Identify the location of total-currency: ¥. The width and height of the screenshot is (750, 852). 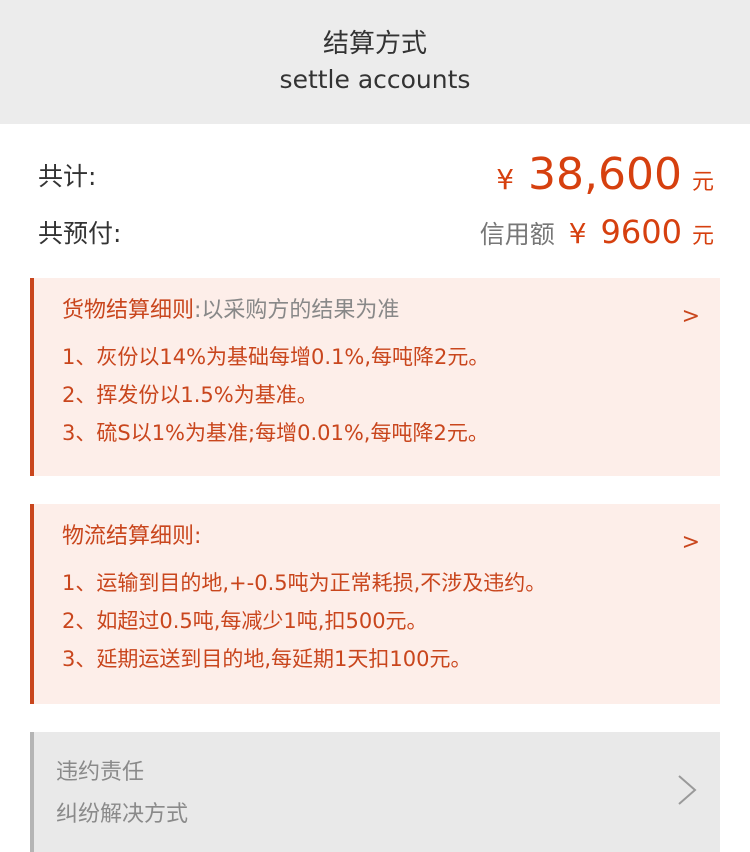
(505, 179).